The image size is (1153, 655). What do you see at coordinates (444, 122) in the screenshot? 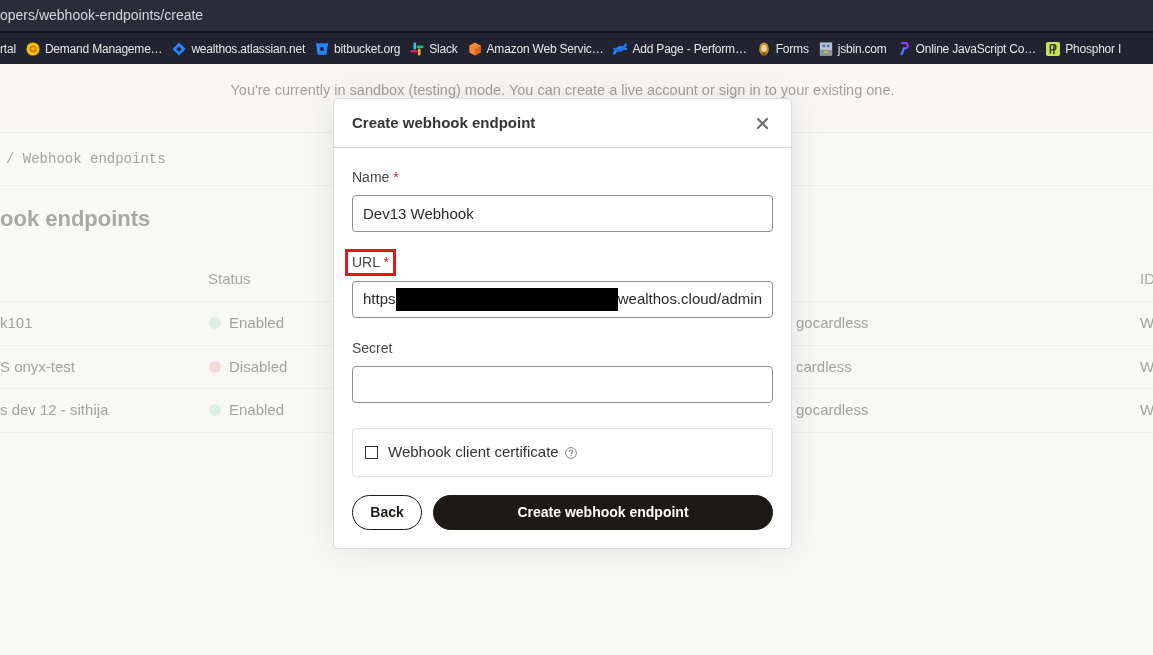
I see `dialog-title: Create webhook endpoint` at bounding box center [444, 122].